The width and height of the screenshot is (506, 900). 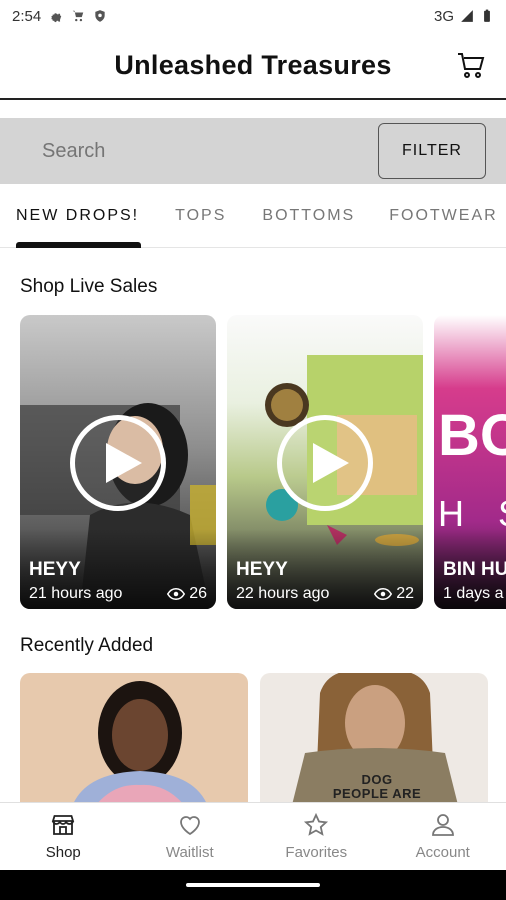 I want to click on live-sale-views: 22, so click(x=394, y=594).